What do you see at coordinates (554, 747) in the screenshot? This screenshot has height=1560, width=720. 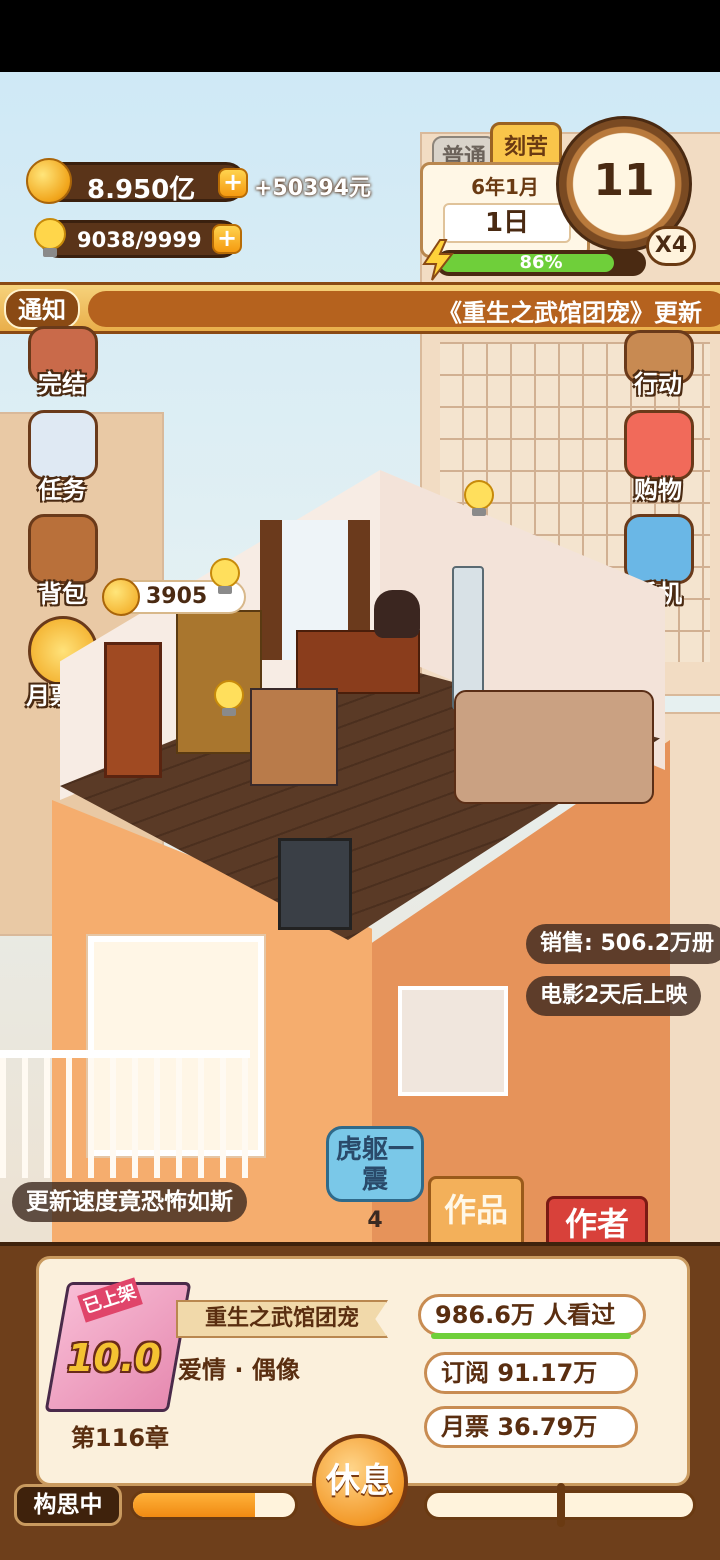 I see `bed` at bounding box center [554, 747].